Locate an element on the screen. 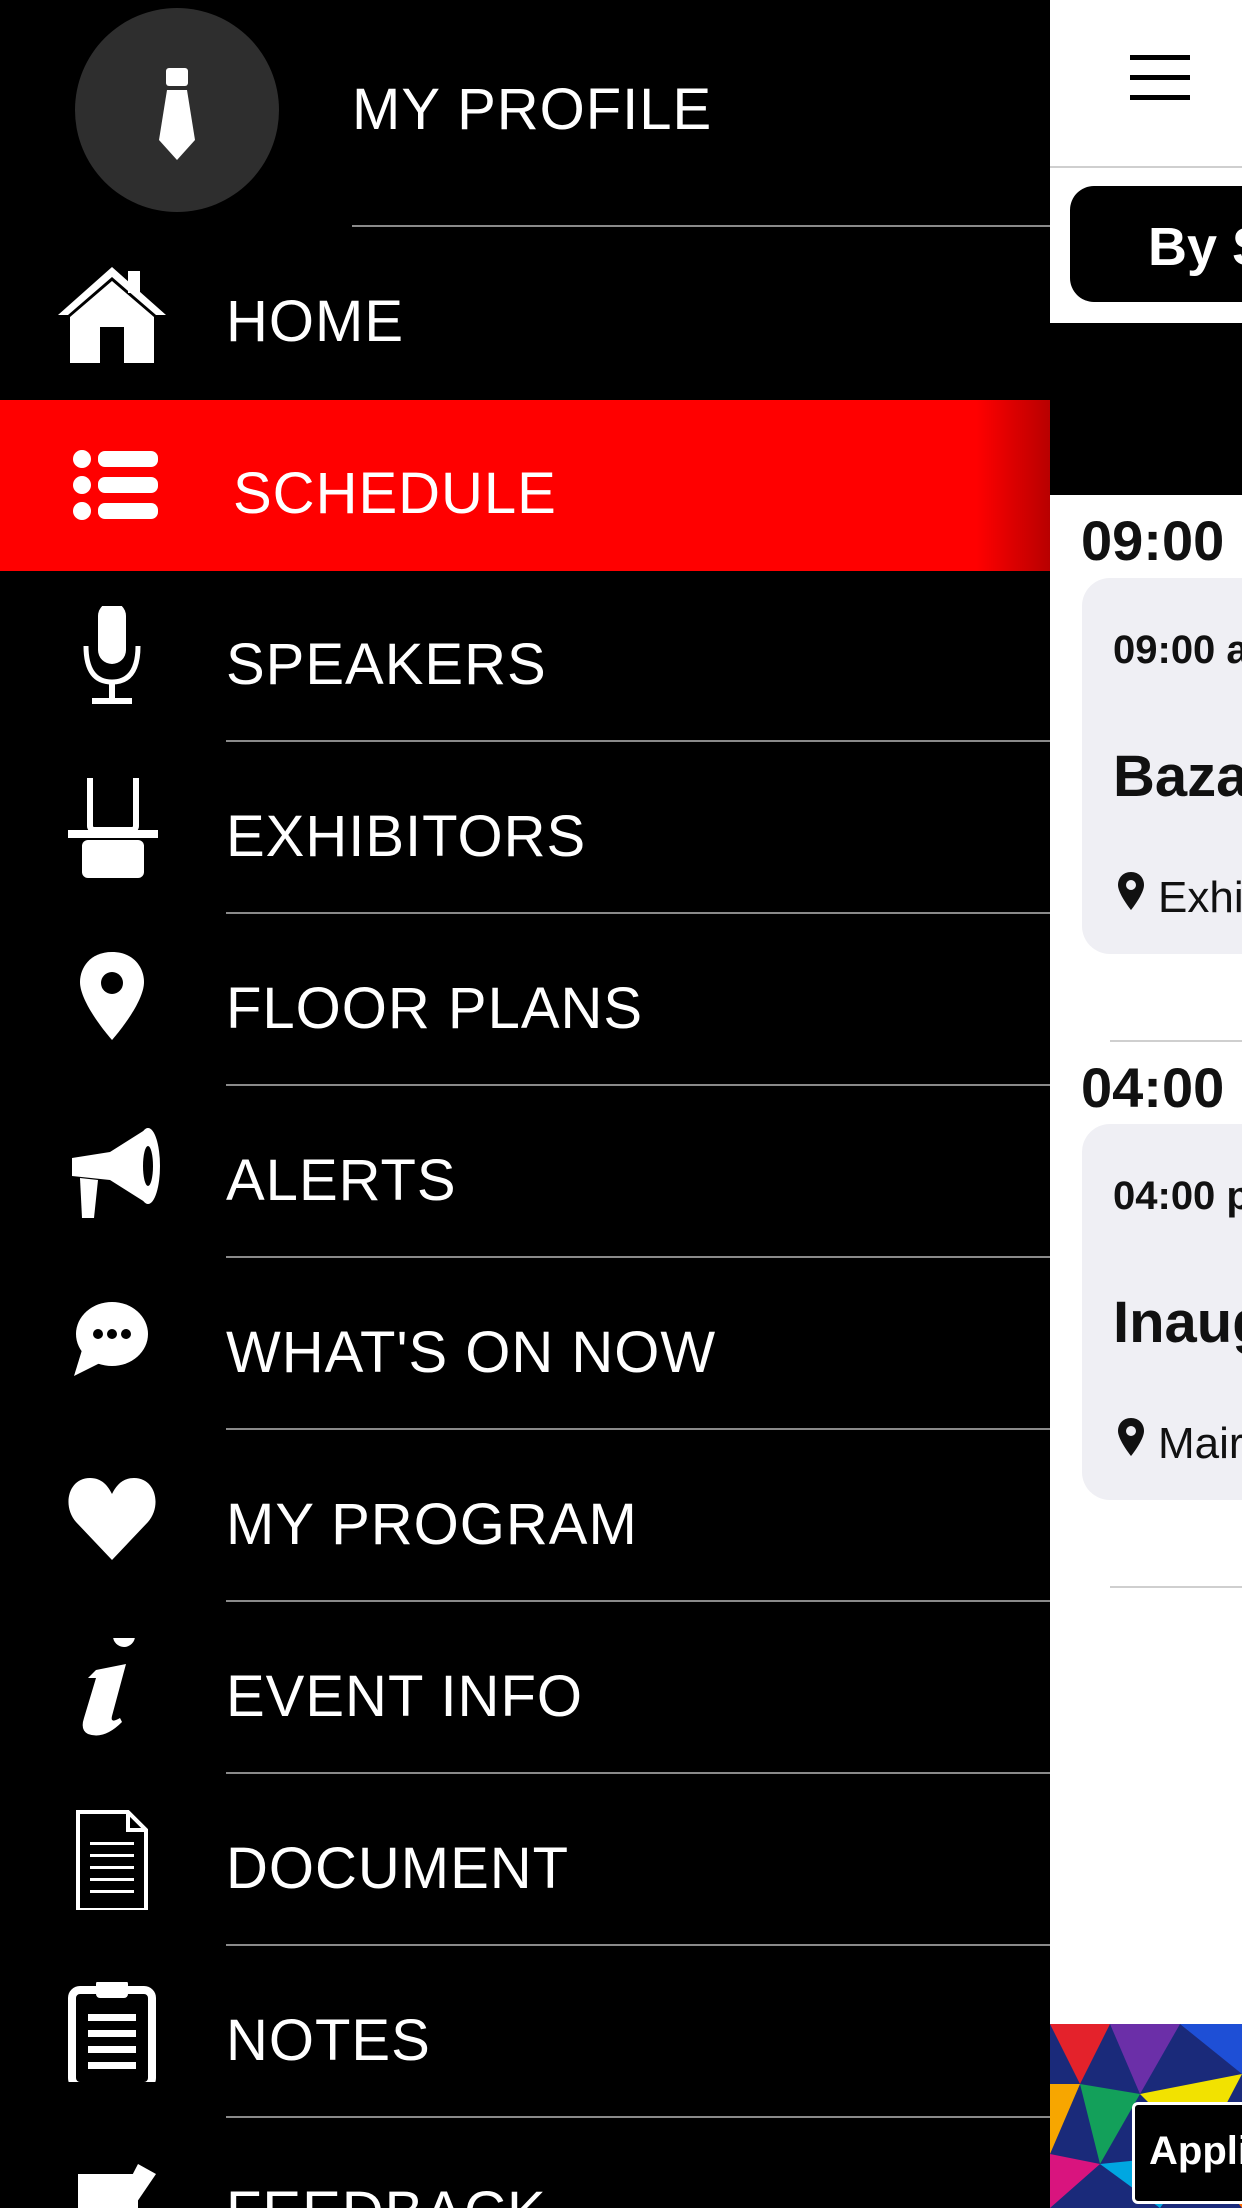 The height and width of the screenshot is (2208, 1242). nav-item-my-program: MY PROGRAM is located at coordinates (525, 1516).